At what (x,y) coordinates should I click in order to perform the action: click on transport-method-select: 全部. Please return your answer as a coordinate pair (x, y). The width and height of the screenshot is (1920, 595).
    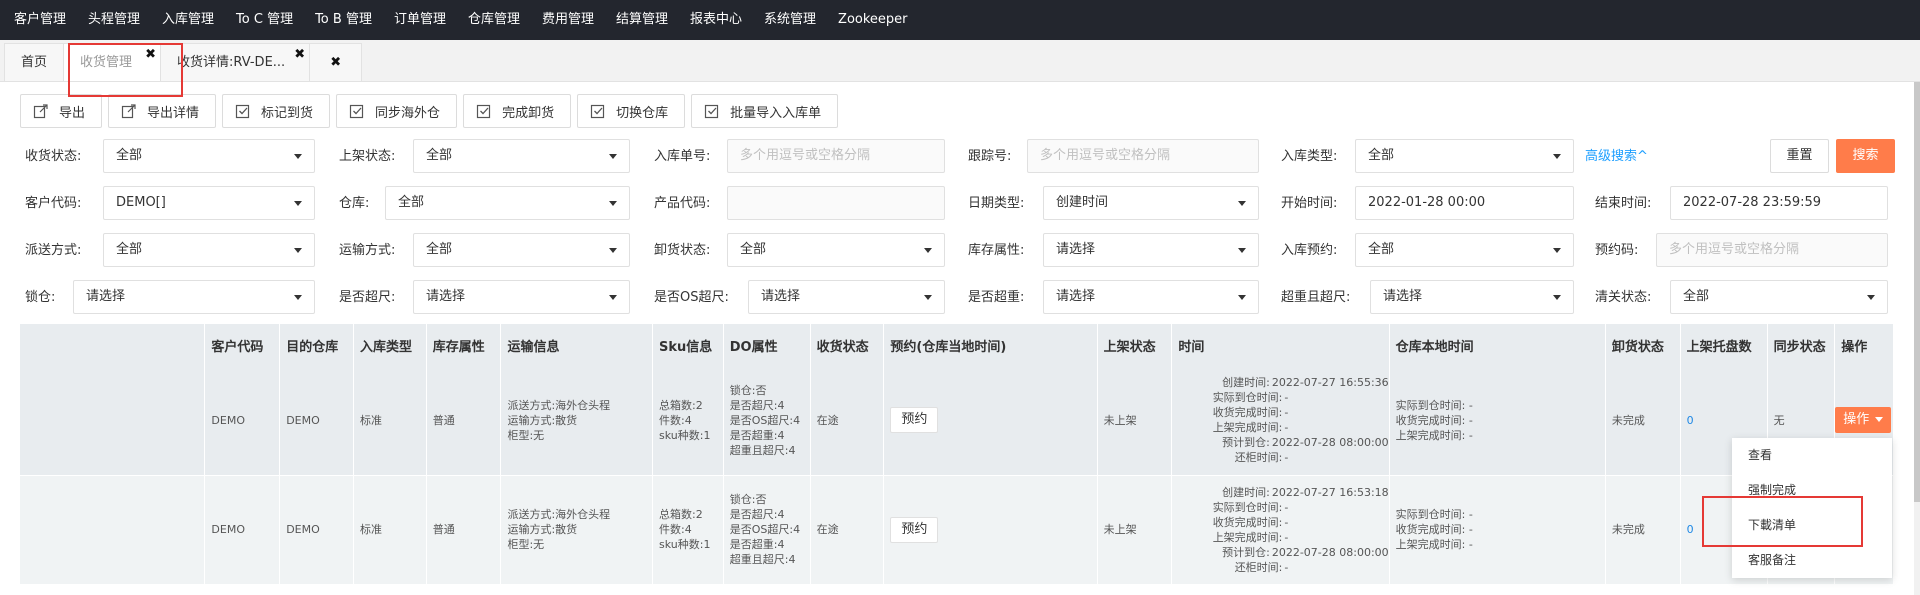
    Looking at the image, I should click on (521, 250).